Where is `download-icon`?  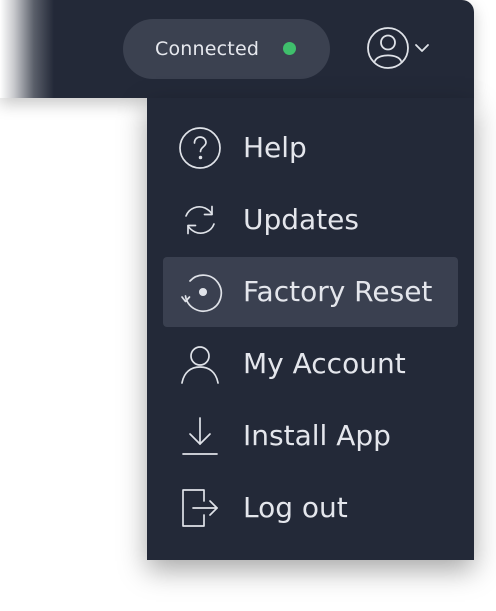
download-icon is located at coordinates (200, 436).